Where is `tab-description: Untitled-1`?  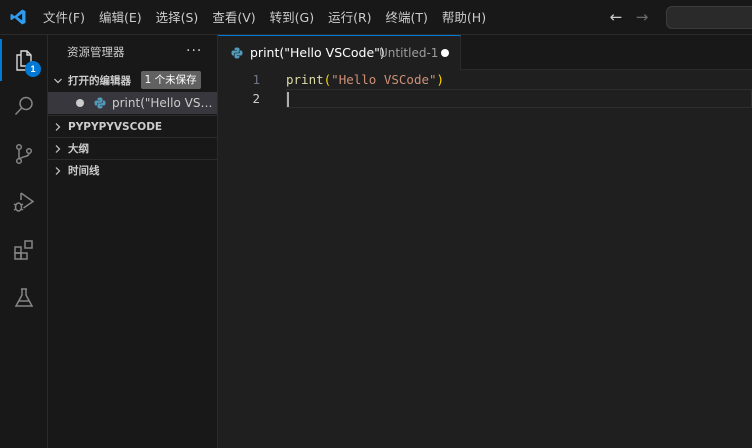 tab-description: Untitled-1 is located at coordinates (409, 53).